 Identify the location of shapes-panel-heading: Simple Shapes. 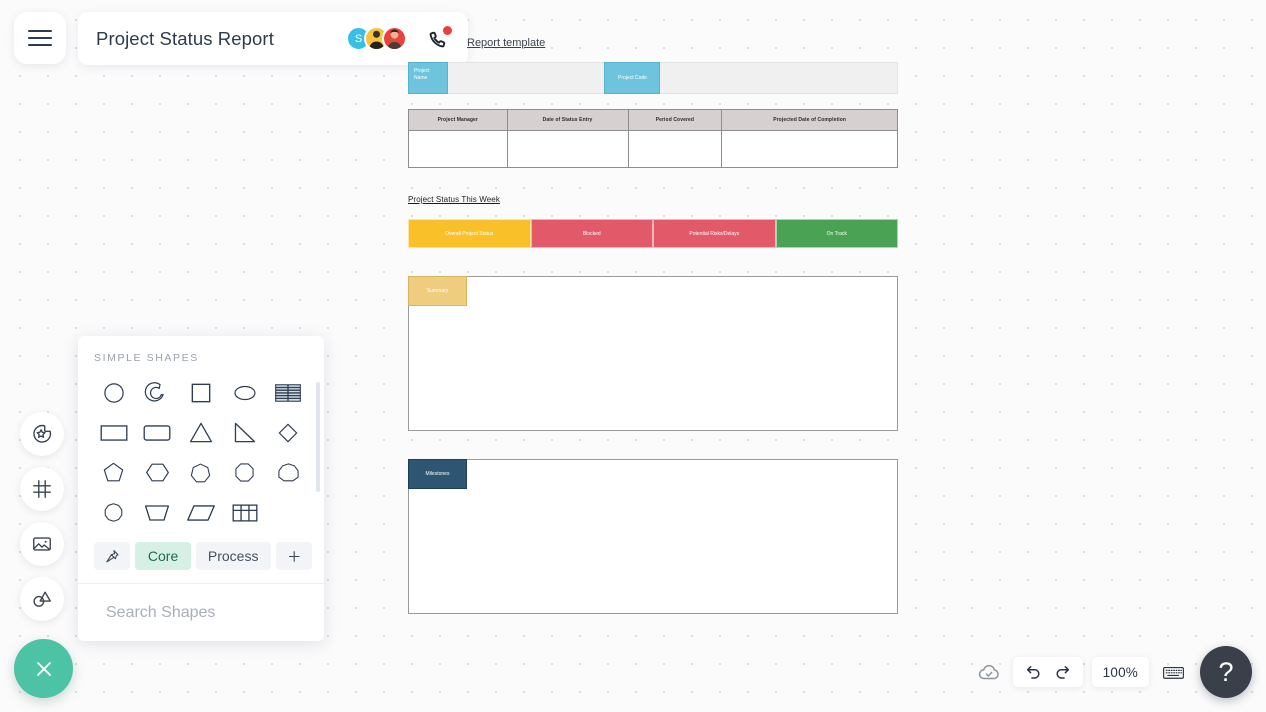
(146, 358).